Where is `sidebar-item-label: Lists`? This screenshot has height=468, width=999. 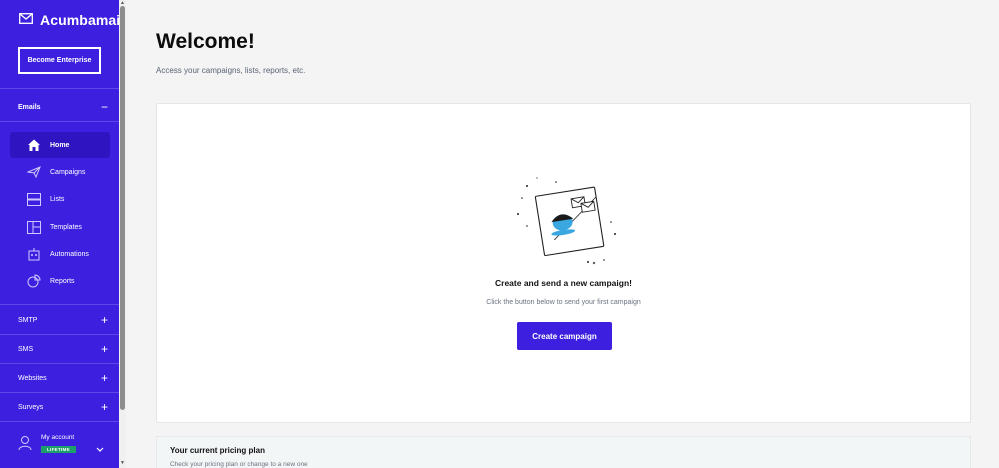 sidebar-item-label: Lists is located at coordinates (57, 199).